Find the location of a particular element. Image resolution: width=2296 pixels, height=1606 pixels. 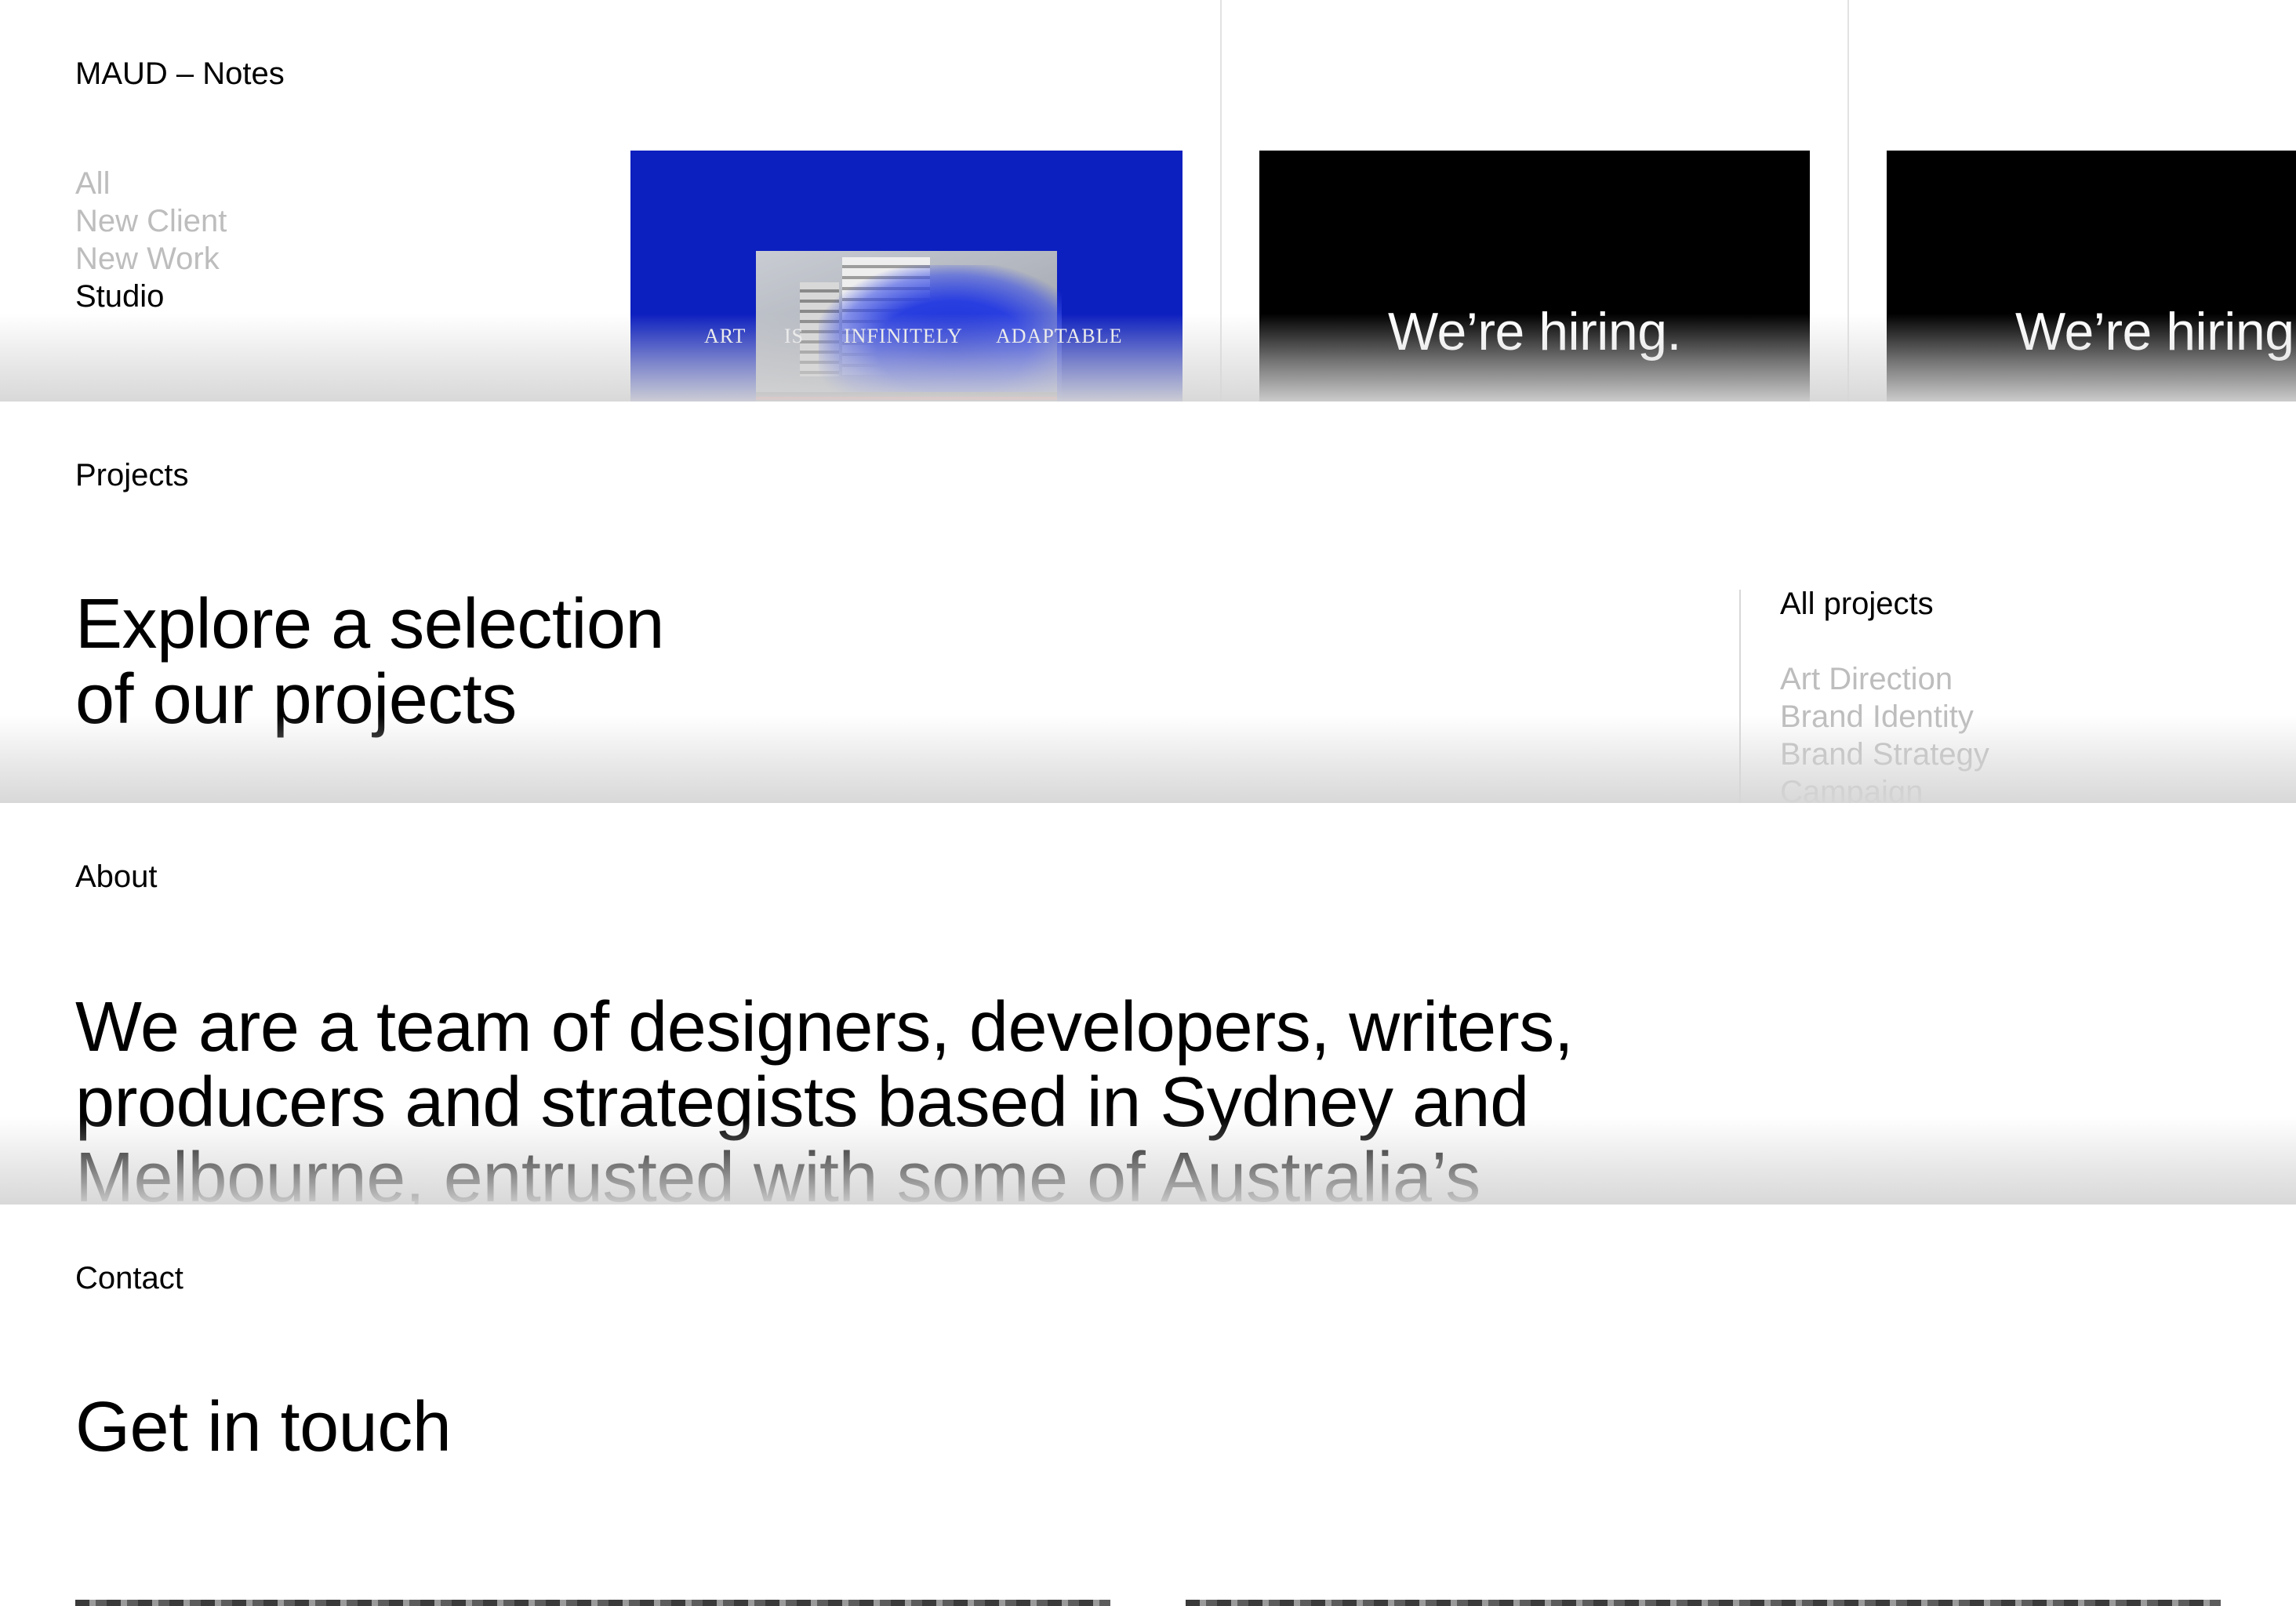

notes-filter-list: All New Client New Work Studio is located at coordinates (151, 240).